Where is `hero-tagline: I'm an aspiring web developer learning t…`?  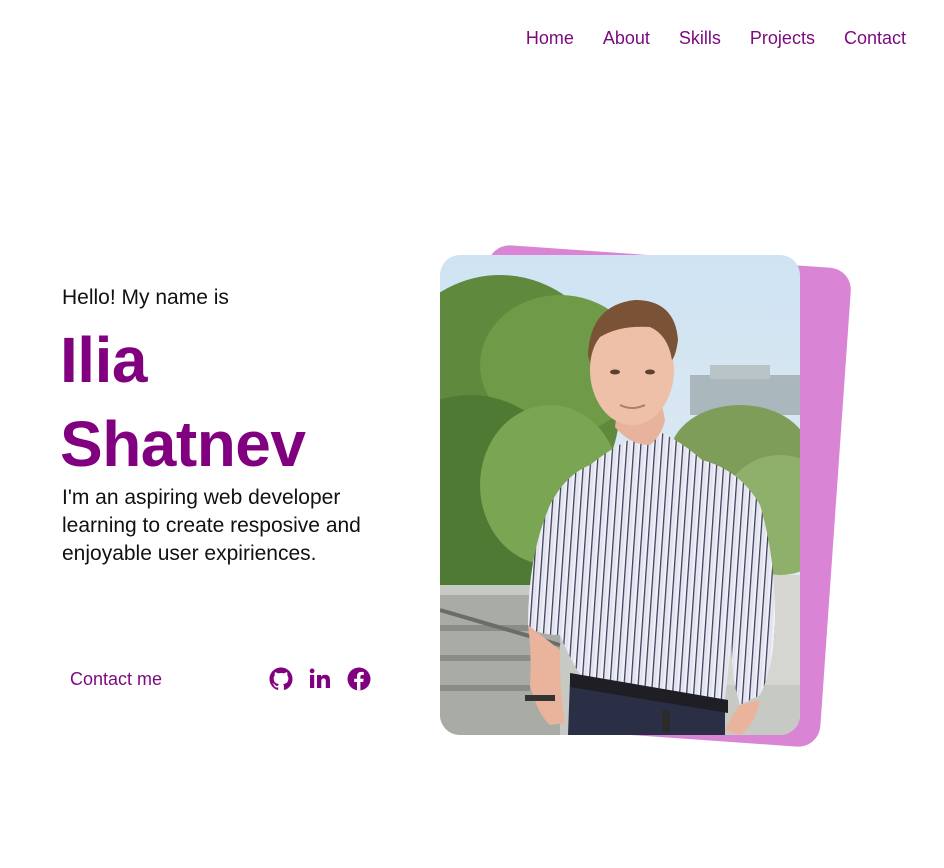
hero-tagline: I'm an aspiring web developer learning t… is located at coordinates (211, 525).